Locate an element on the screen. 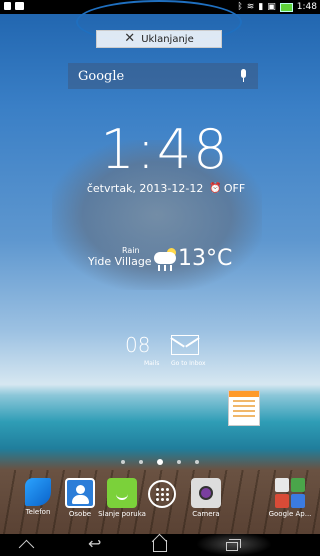 The width and height of the screenshot is (320, 556). download-icon is located at coordinates (7, 6).